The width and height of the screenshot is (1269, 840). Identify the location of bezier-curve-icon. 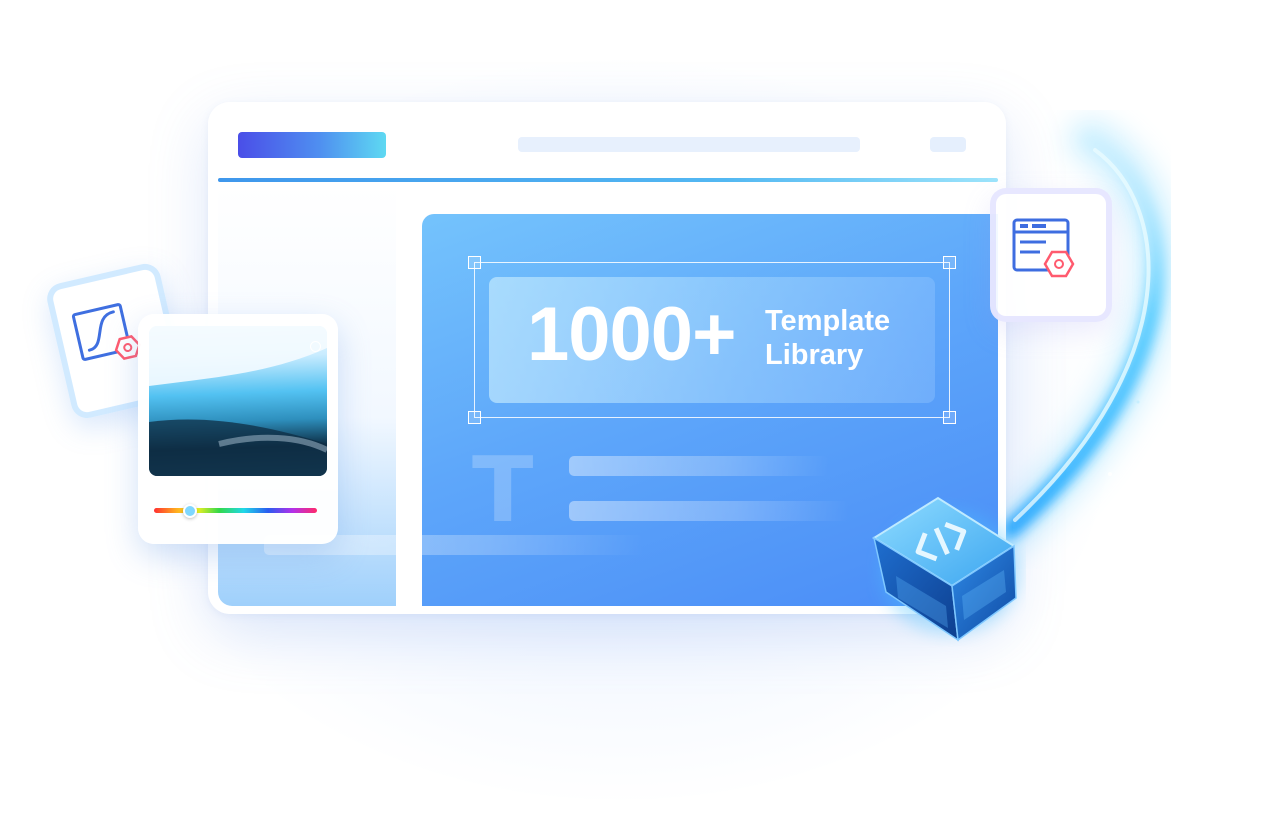
(106, 332).